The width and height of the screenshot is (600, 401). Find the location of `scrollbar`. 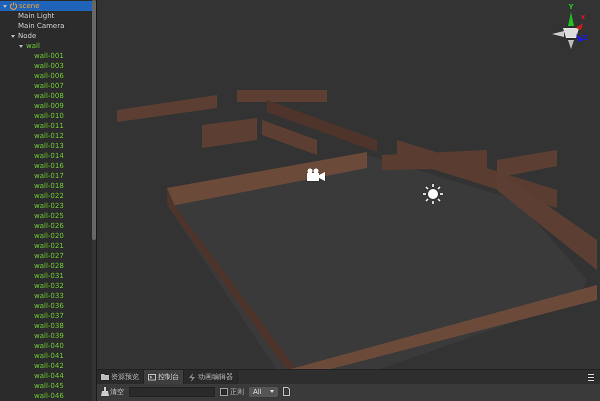

scrollbar is located at coordinates (94, 200).